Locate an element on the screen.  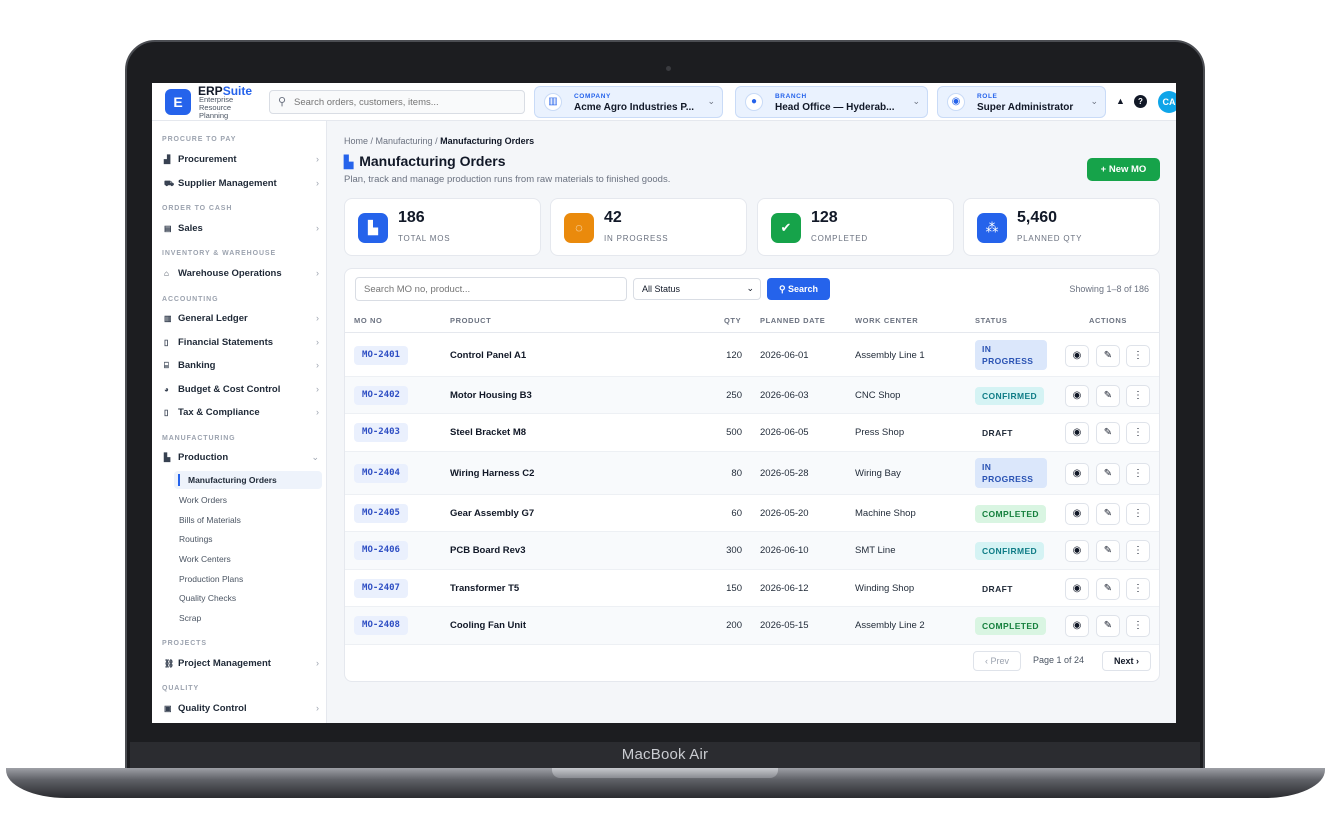
col-work-center: WORK CENTER is located at coordinates (886, 320).